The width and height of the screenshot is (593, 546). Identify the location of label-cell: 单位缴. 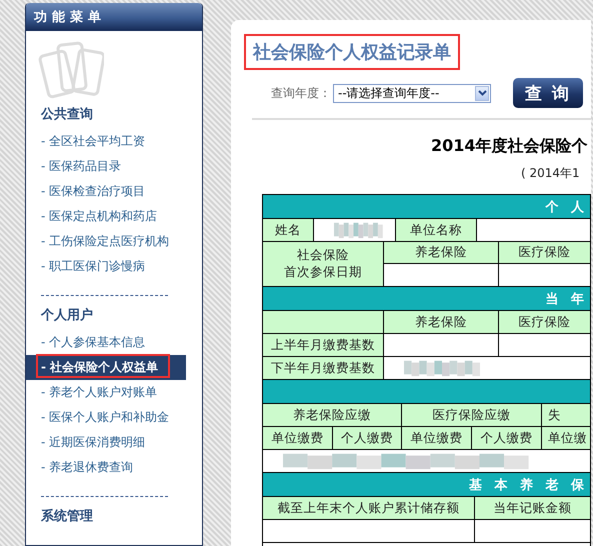
(566, 438).